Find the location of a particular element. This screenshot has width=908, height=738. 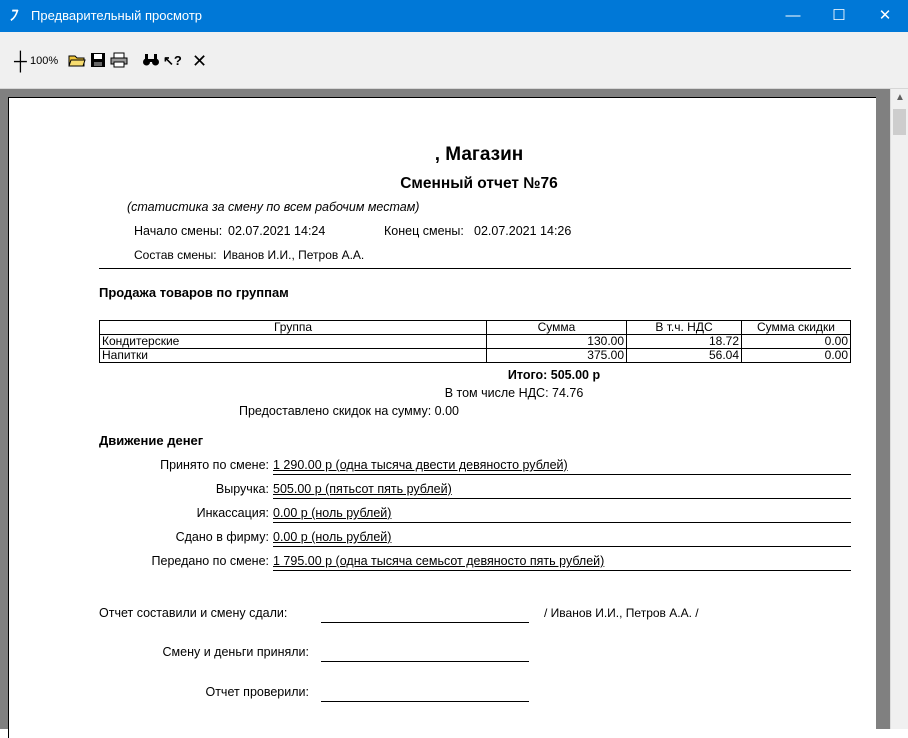

close-preview-icon: ✕ is located at coordinates (199, 61).